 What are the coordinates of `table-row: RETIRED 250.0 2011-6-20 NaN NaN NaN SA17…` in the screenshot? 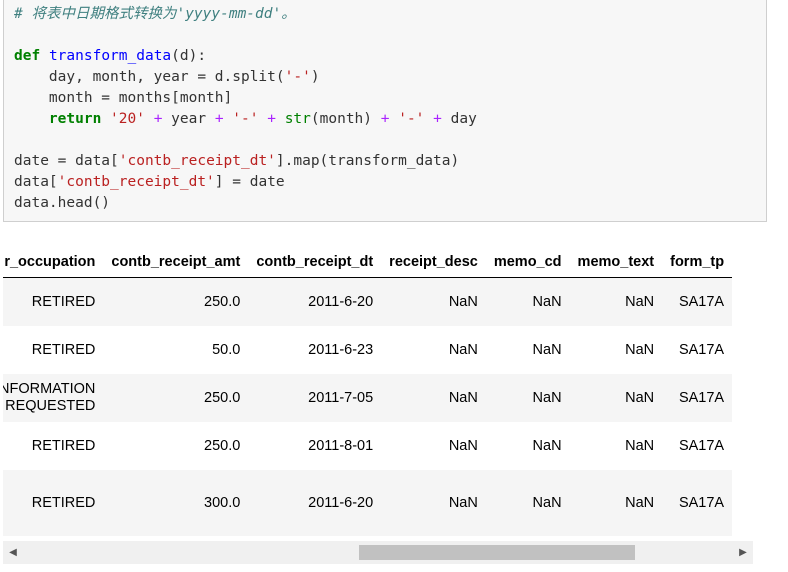 It's located at (368, 301).